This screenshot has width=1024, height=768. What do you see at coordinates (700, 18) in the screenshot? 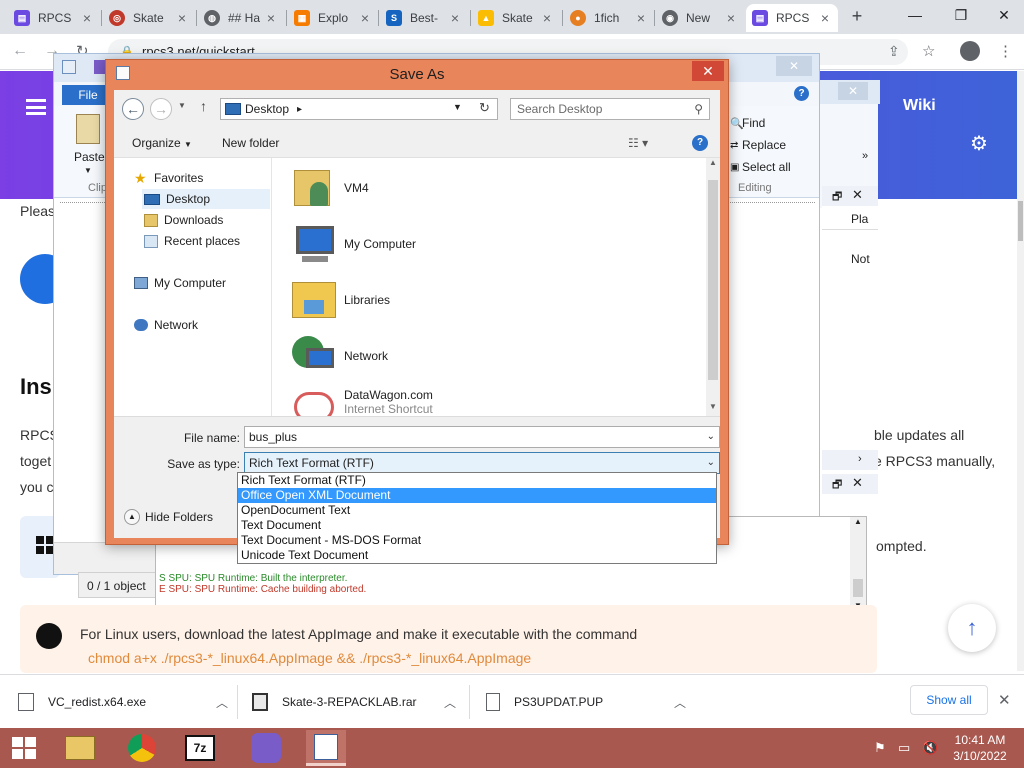
I see `browser-tab: ◉ New ×` at bounding box center [700, 18].